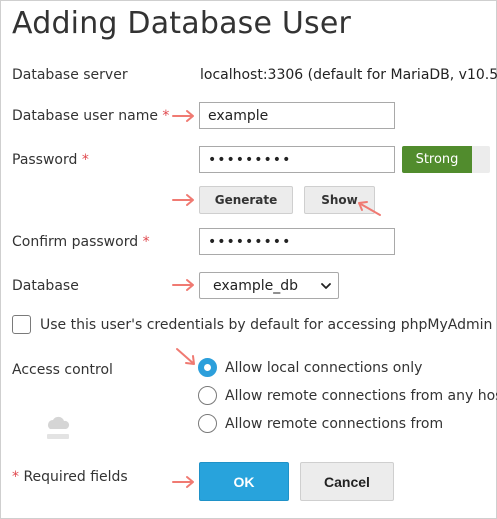 The height and width of the screenshot is (519, 497). I want to click on database-label: Database, so click(45, 286).